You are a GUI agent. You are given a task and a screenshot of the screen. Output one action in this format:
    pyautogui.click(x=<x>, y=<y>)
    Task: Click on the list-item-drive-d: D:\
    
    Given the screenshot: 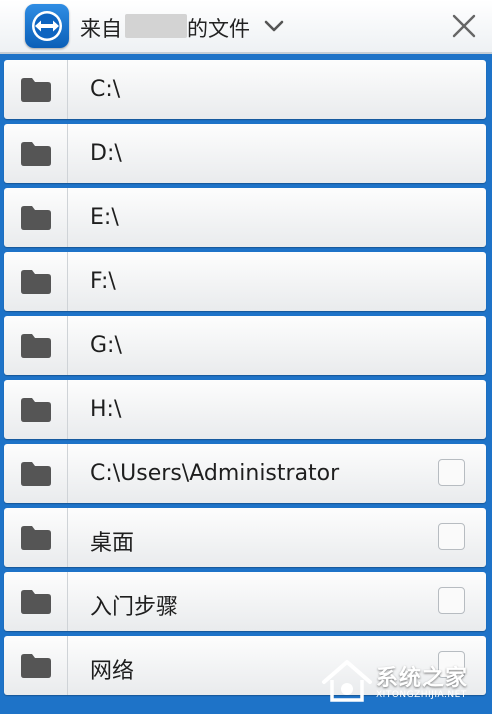 What is the action you would take?
    pyautogui.click(x=245, y=153)
    